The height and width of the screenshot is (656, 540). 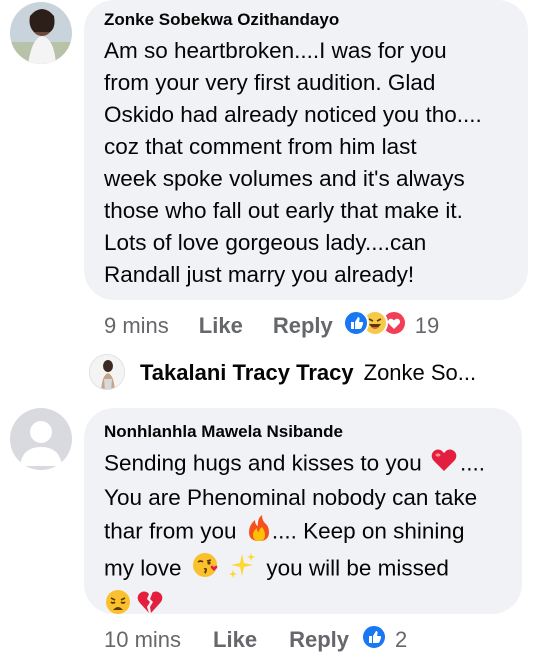 What do you see at coordinates (307, 20) in the screenshot?
I see `comment-author: Zonke Sobekwa Ozithandayo` at bounding box center [307, 20].